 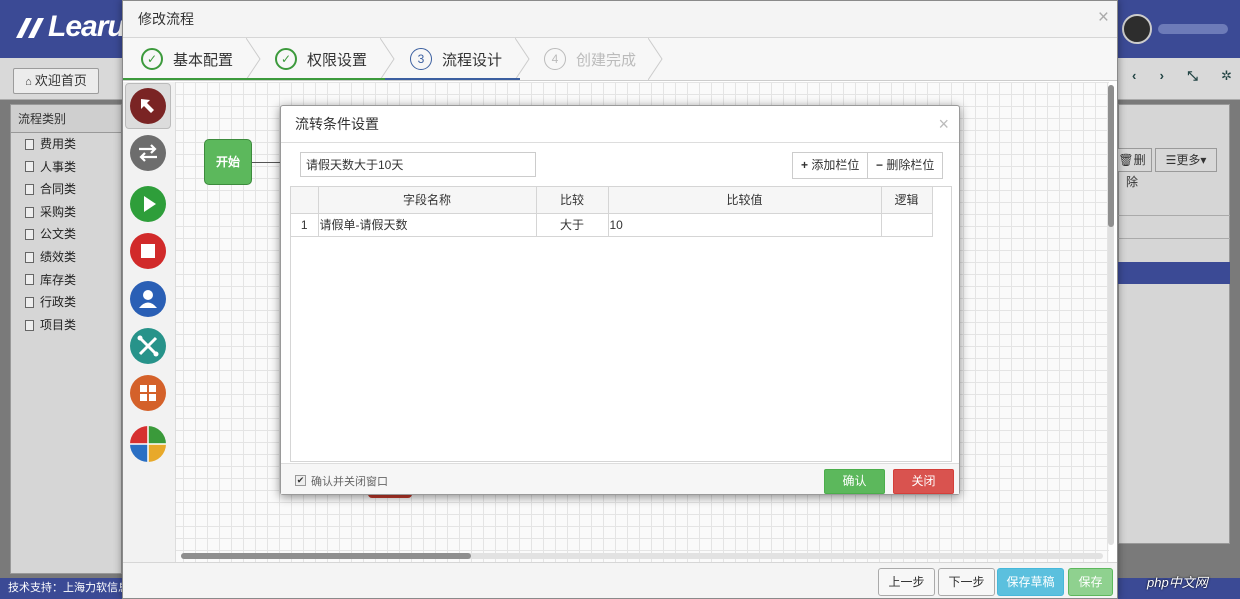 I want to click on tool-start-node, so click(x=148, y=204).